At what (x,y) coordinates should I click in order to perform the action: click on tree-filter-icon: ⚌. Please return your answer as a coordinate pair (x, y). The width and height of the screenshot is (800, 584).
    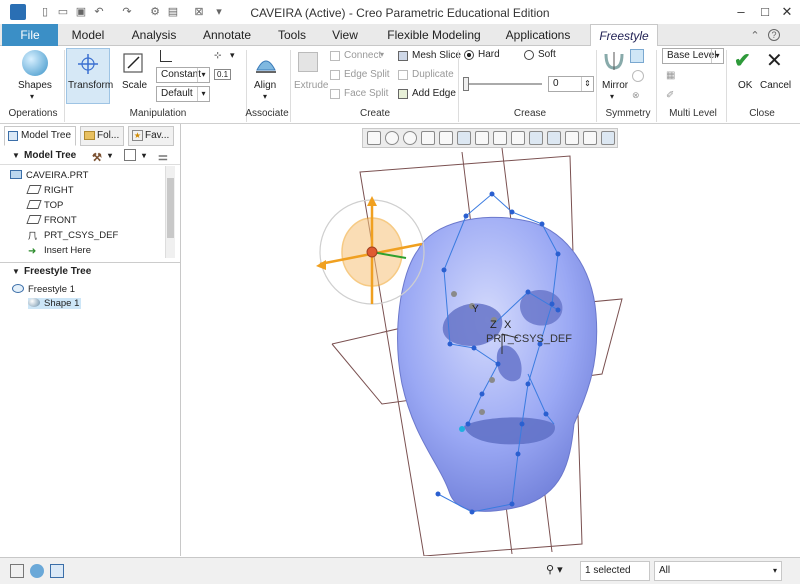
    Looking at the image, I should click on (163, 157).